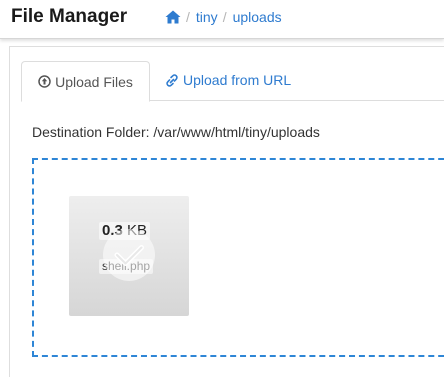 The height and width of the screenshot is (377, 444). I want to click on app-title: File Manager, so click(69, 16).